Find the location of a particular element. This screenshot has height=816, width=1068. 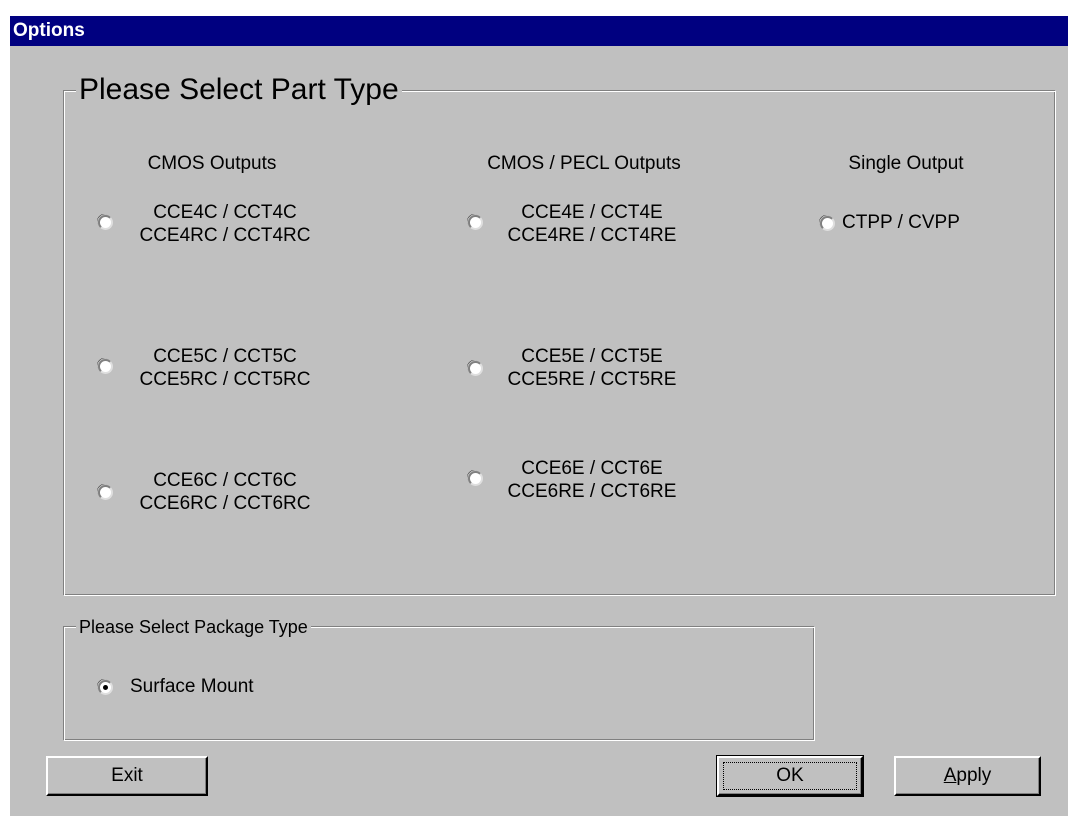

option-line-2: CCE5RE / CCT5RE is located at coordinates (592, 379).